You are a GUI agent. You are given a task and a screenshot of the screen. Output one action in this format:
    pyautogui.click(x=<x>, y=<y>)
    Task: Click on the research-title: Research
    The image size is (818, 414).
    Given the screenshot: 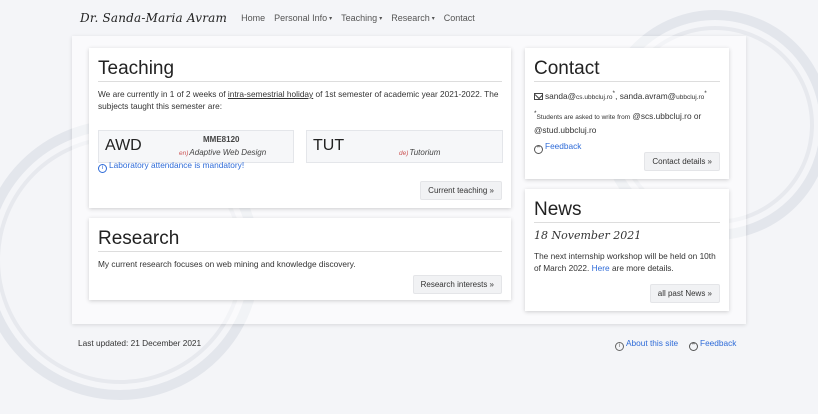 What is the action you would take?
    pyautogui.click(x=300, y=240)
    